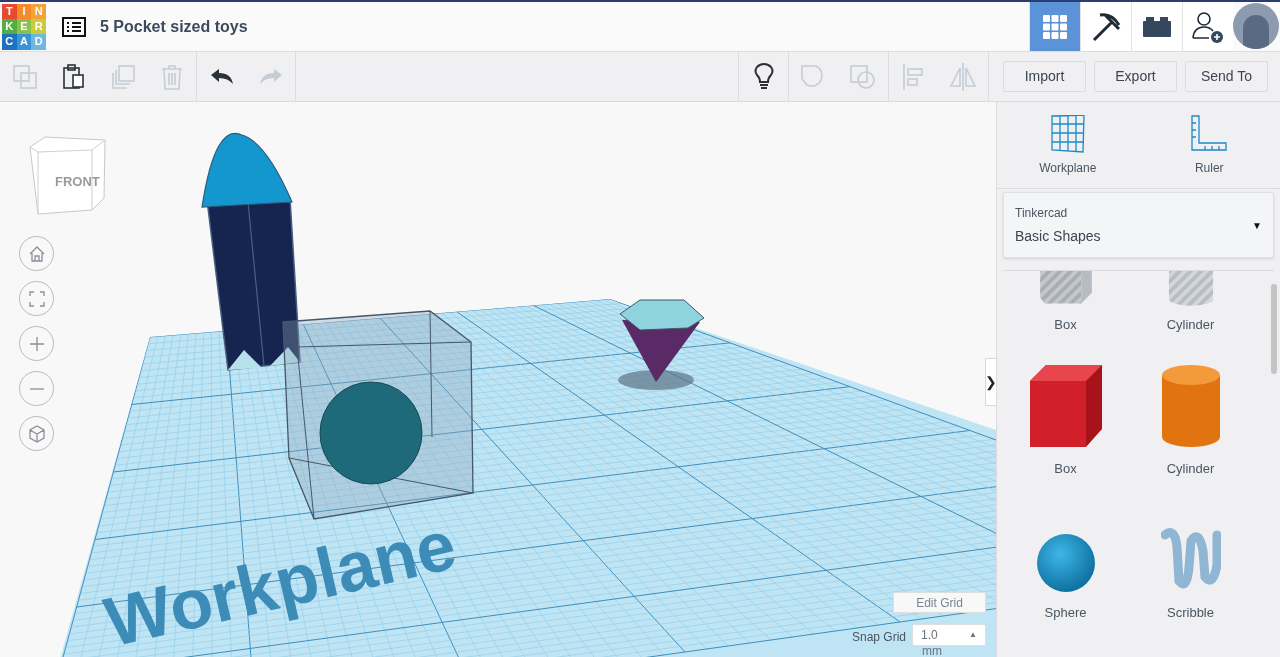 The width and height of the screenshot is (1280, 657). What do you see at coordinates (1067, 134) in the screenshot?
I see `workplane-icon` at bounding box center [1067, 134].